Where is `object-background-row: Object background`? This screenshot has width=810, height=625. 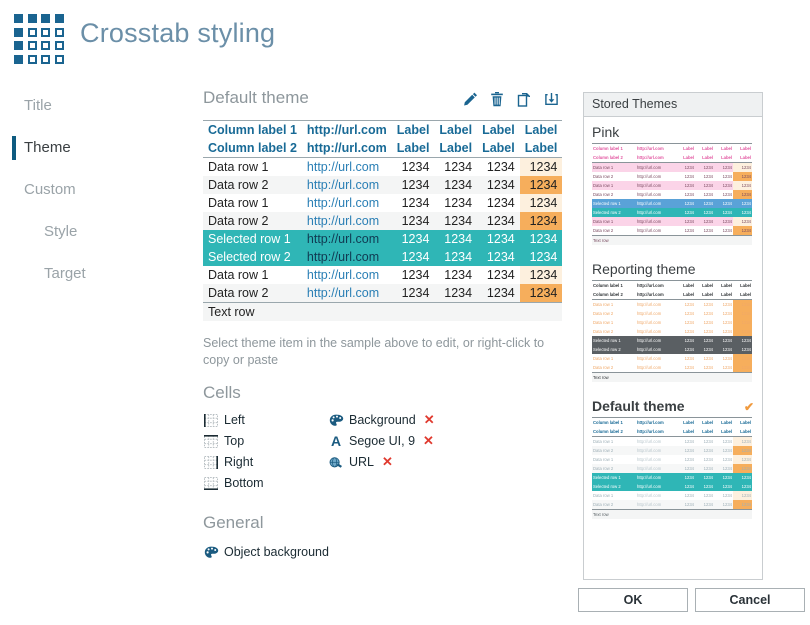
object-background-row: Object background is located at coordinates (391, 552).